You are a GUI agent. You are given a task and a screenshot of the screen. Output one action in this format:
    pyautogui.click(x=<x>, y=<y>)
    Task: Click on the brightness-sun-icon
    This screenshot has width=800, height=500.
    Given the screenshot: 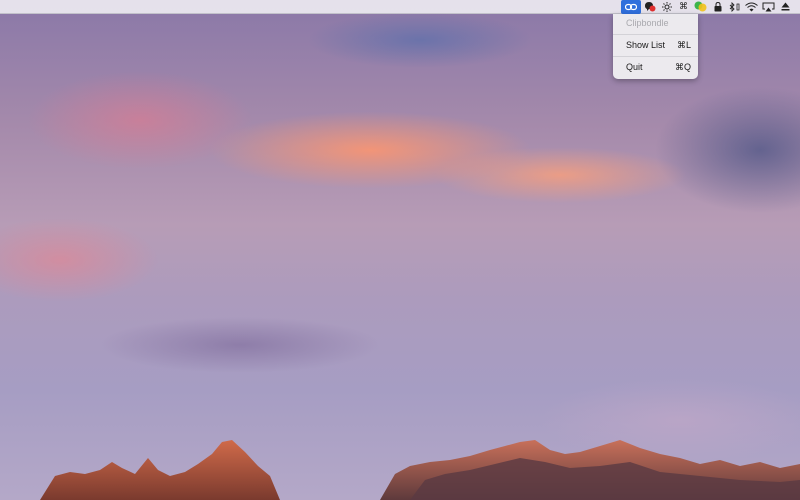 What is the action you would take?
    pyautogui.click(x=666, y=6)
    